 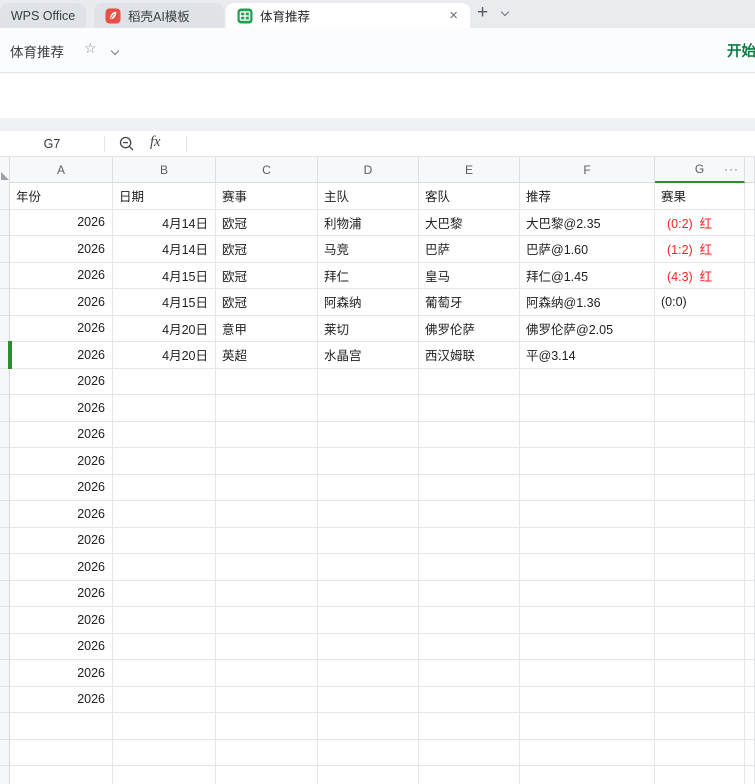 What do you see at coordinates (61, 381) in the screenshot?
I see `cell-A8: 2026` at bounding box center [61, 381].